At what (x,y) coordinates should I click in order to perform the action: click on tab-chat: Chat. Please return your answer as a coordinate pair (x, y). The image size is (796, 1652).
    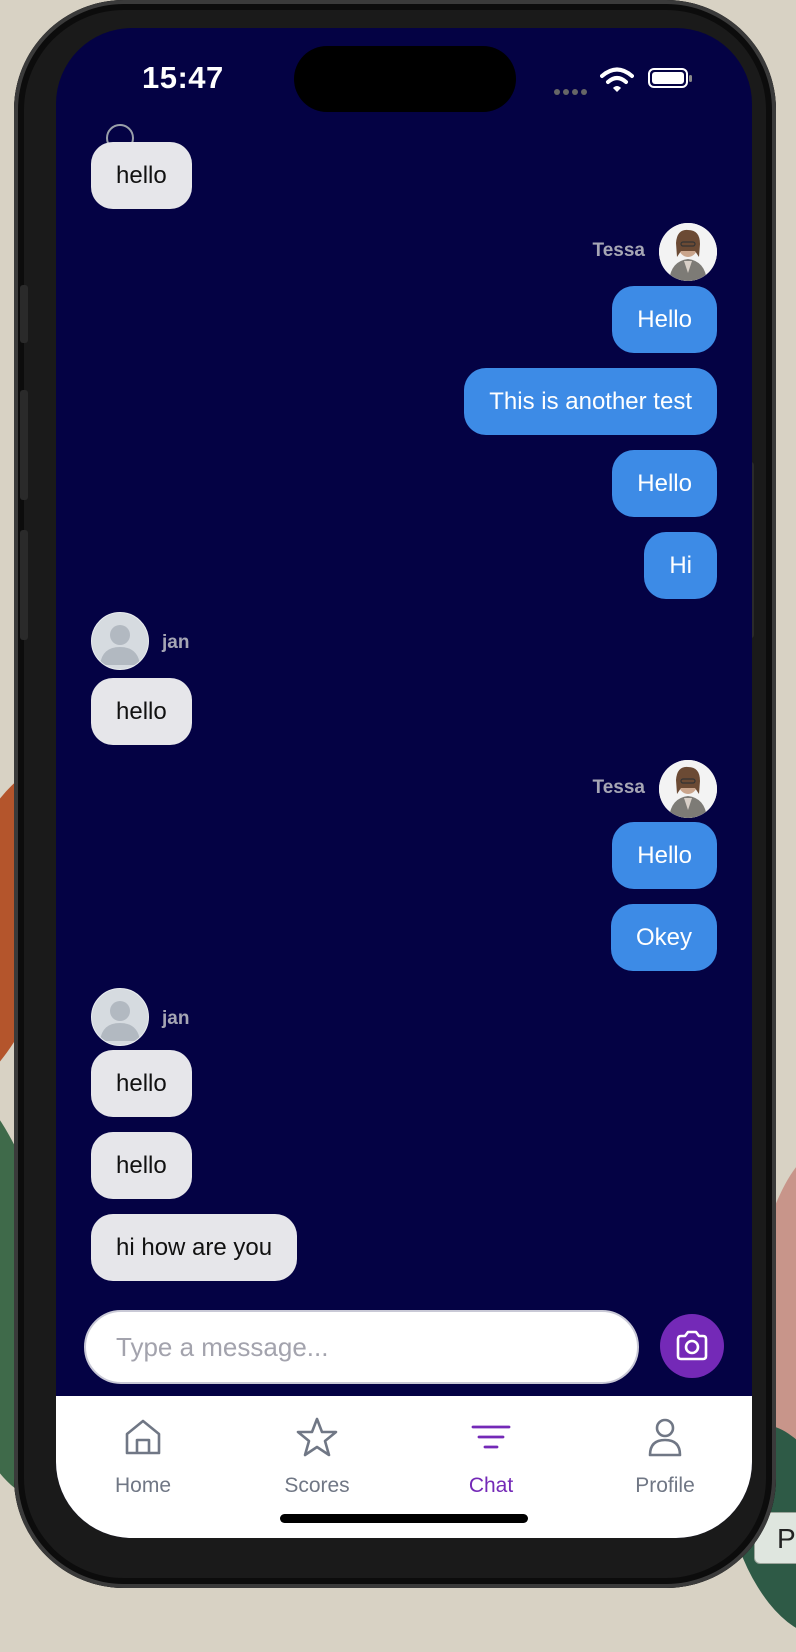
    Looking at the image, I should click on (491, 1456).